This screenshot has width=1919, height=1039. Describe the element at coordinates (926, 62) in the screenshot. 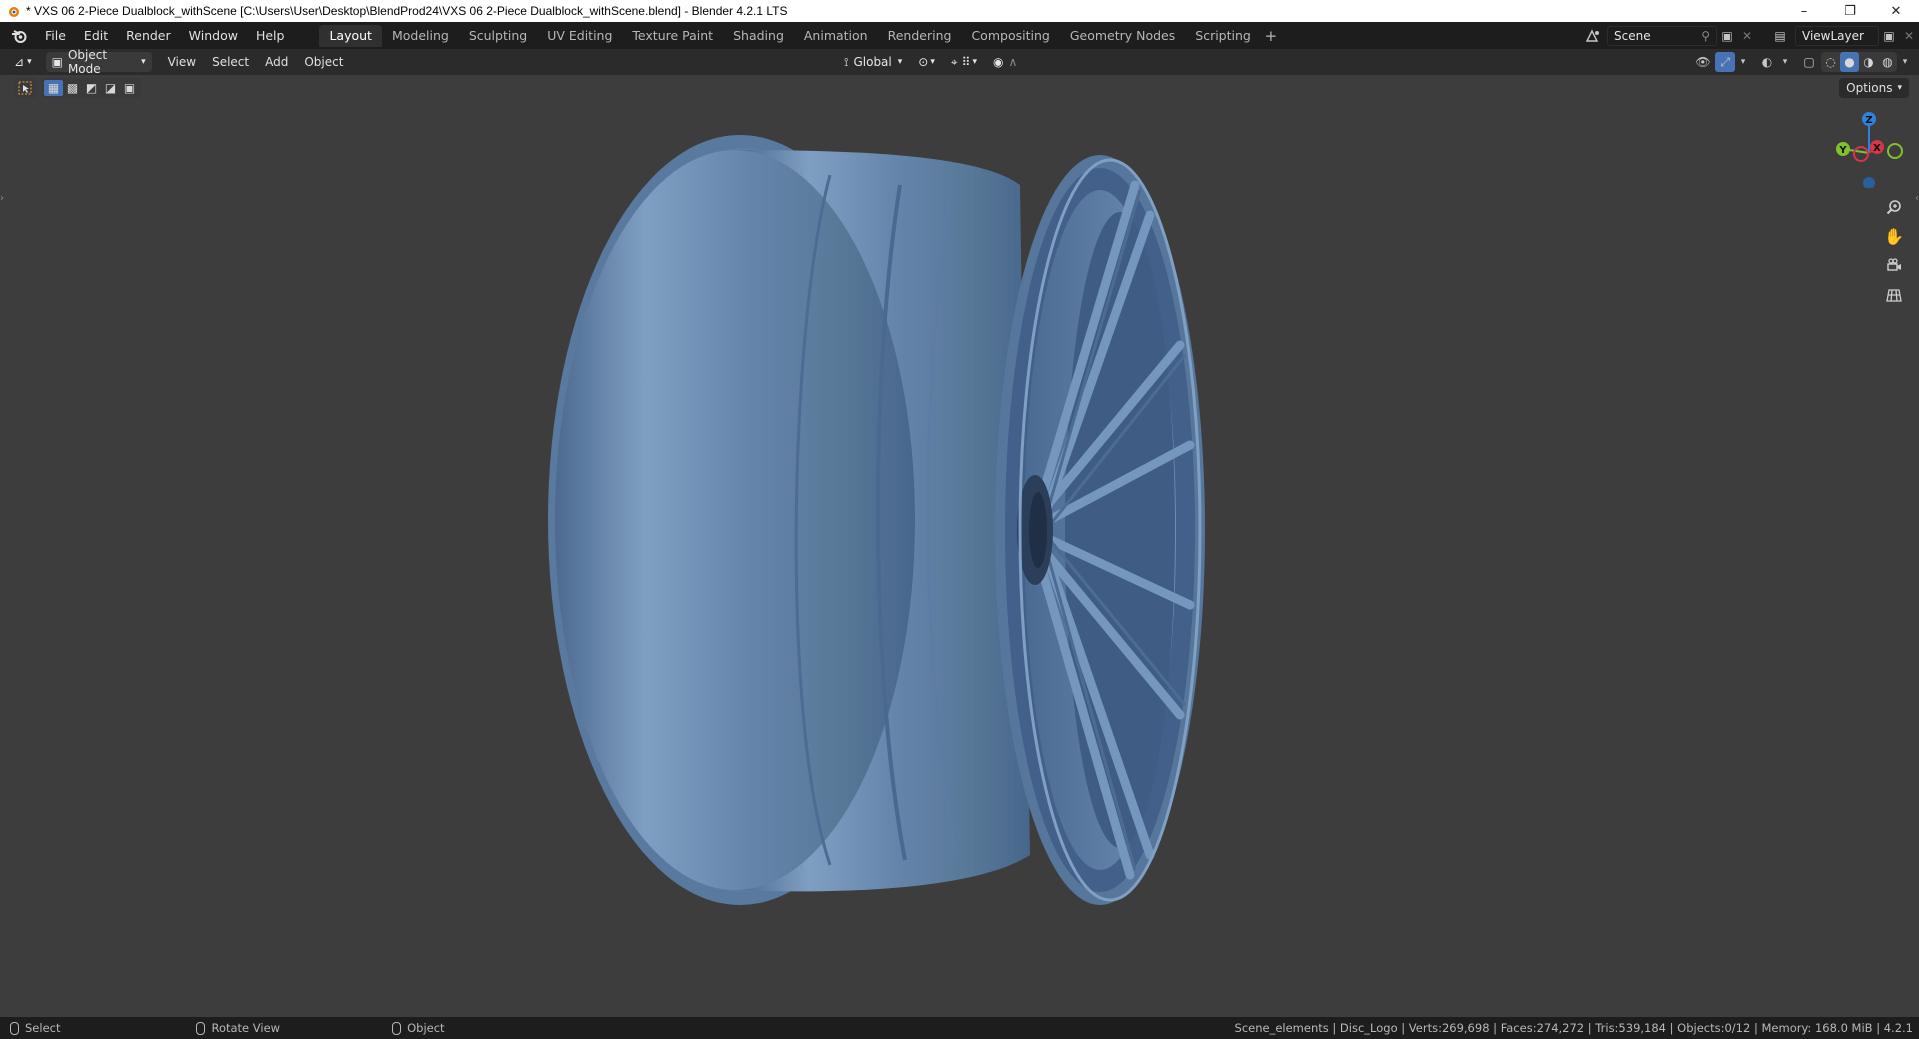

I see `pivot-dropdown: ⊙ ▾` at that location.